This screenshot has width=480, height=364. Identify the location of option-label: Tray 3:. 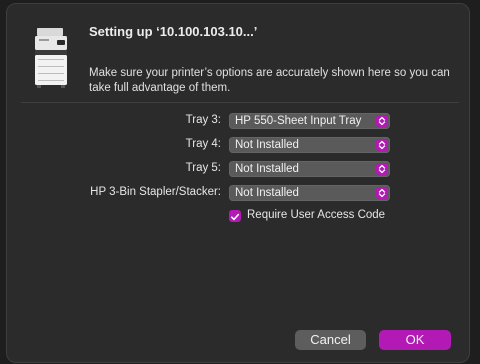
(203, 120).